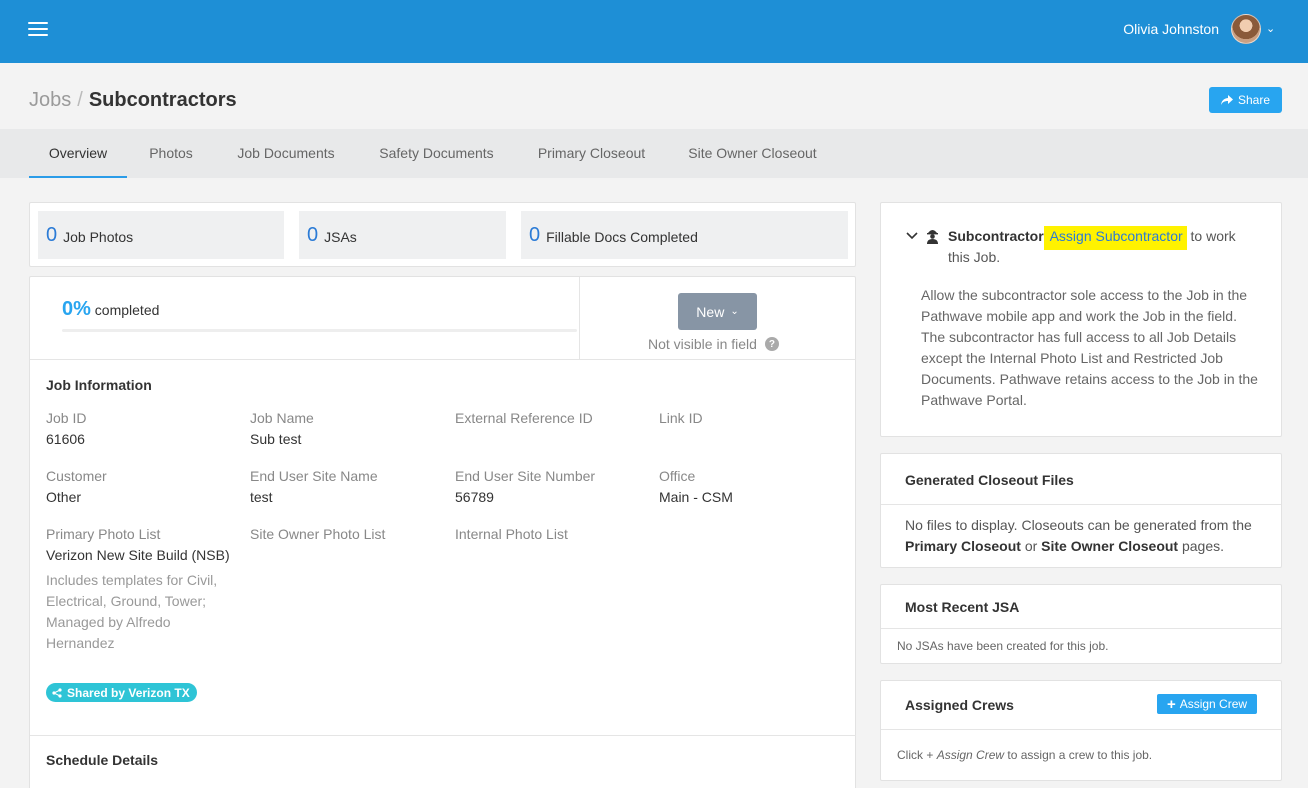 This screenshot has width=1308, height=788. What do you see at coordinates (347, 487) in the screenshot?
I see `field-end-user-site-name: End User Site Name test` at bounding box center [347, 487].